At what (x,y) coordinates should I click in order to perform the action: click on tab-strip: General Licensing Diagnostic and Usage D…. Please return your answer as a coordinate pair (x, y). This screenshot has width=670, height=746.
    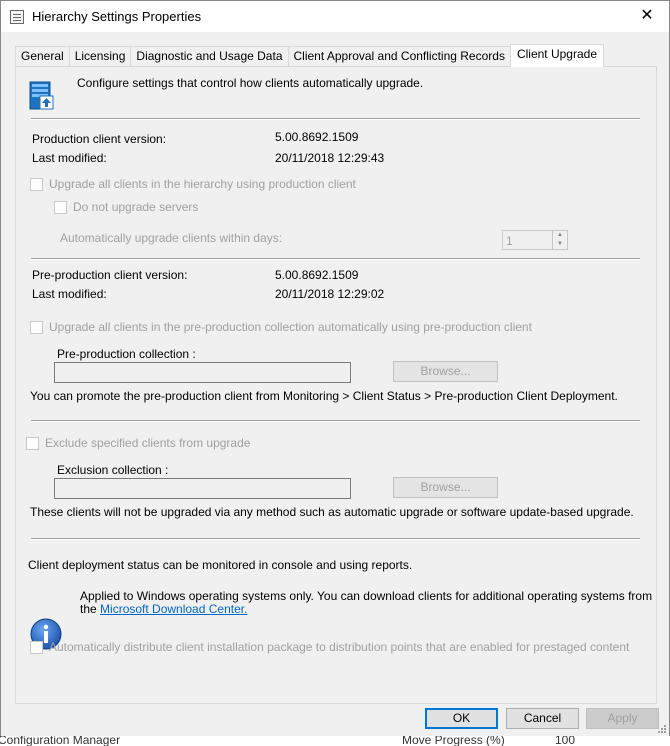
    Looking at the image, I should click on (309, 55).